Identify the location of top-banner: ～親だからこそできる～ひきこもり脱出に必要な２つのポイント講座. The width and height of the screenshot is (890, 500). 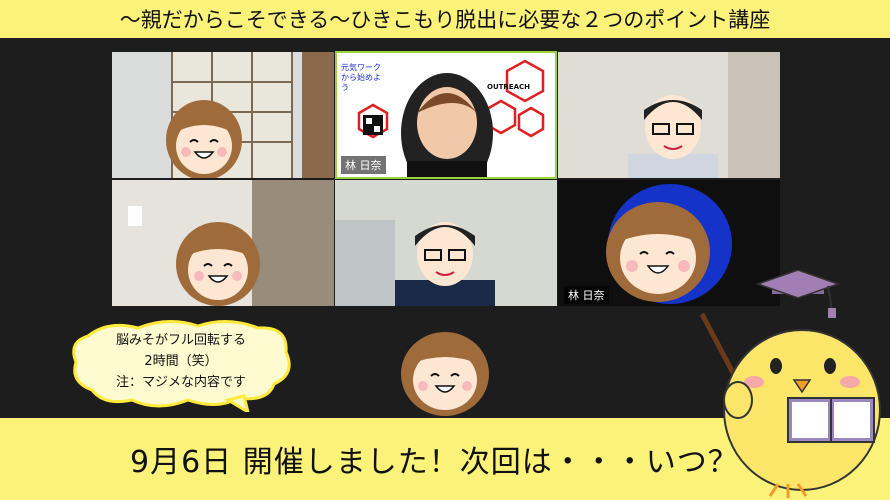
(445, 19).